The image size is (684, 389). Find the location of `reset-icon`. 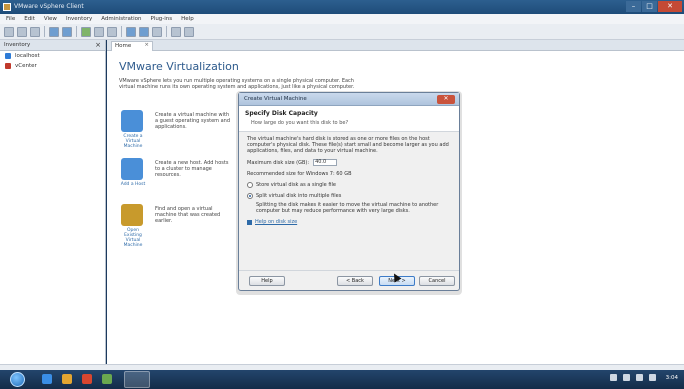

reset-icon is located at coordinates (112, 31).